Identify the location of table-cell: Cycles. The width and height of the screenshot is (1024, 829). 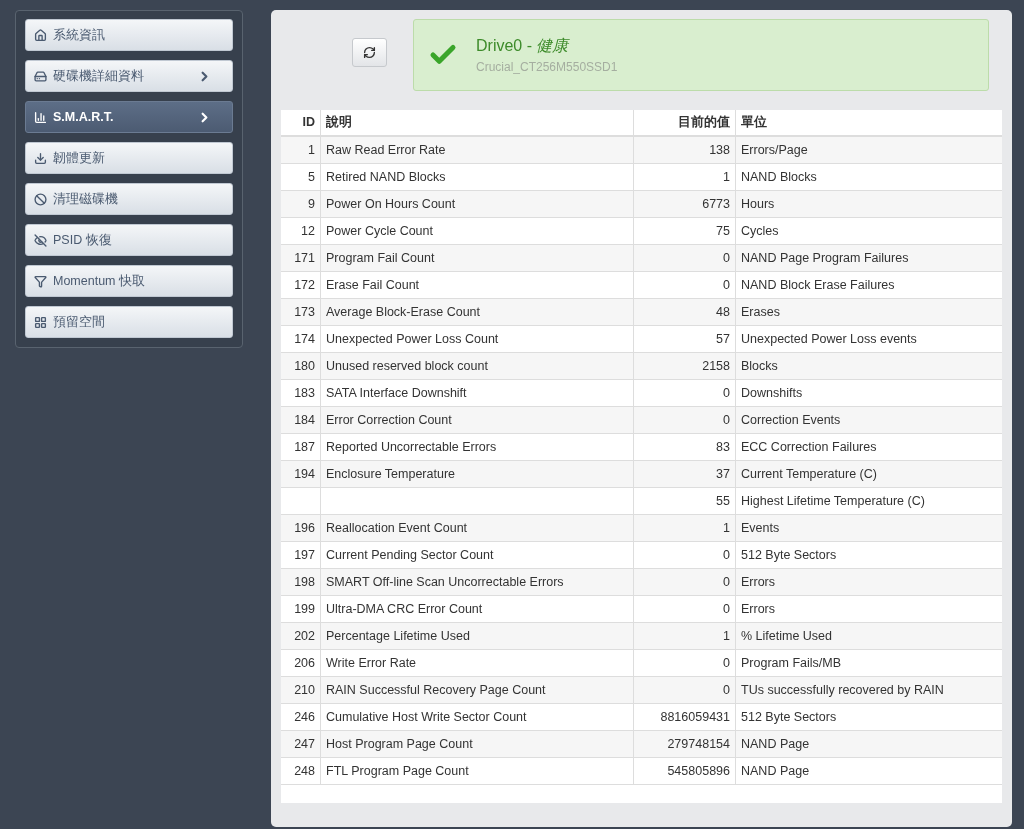
(868, 231).